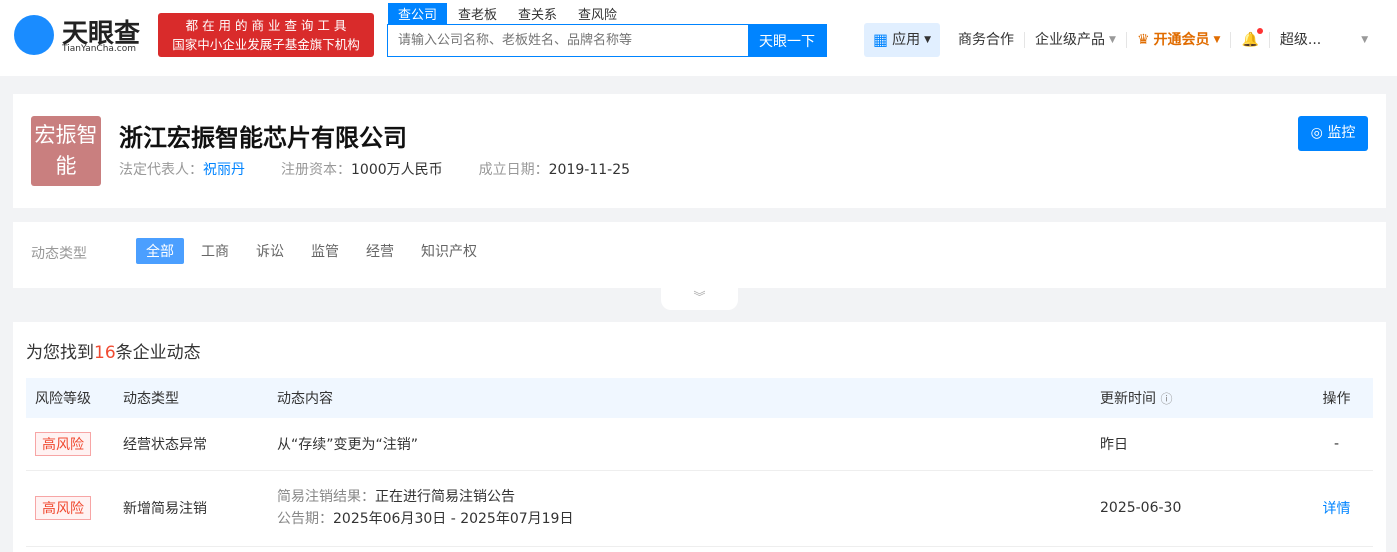 The image size is (1397, 552). I want to click on filter-regulation: 监管, so click(325, 251).